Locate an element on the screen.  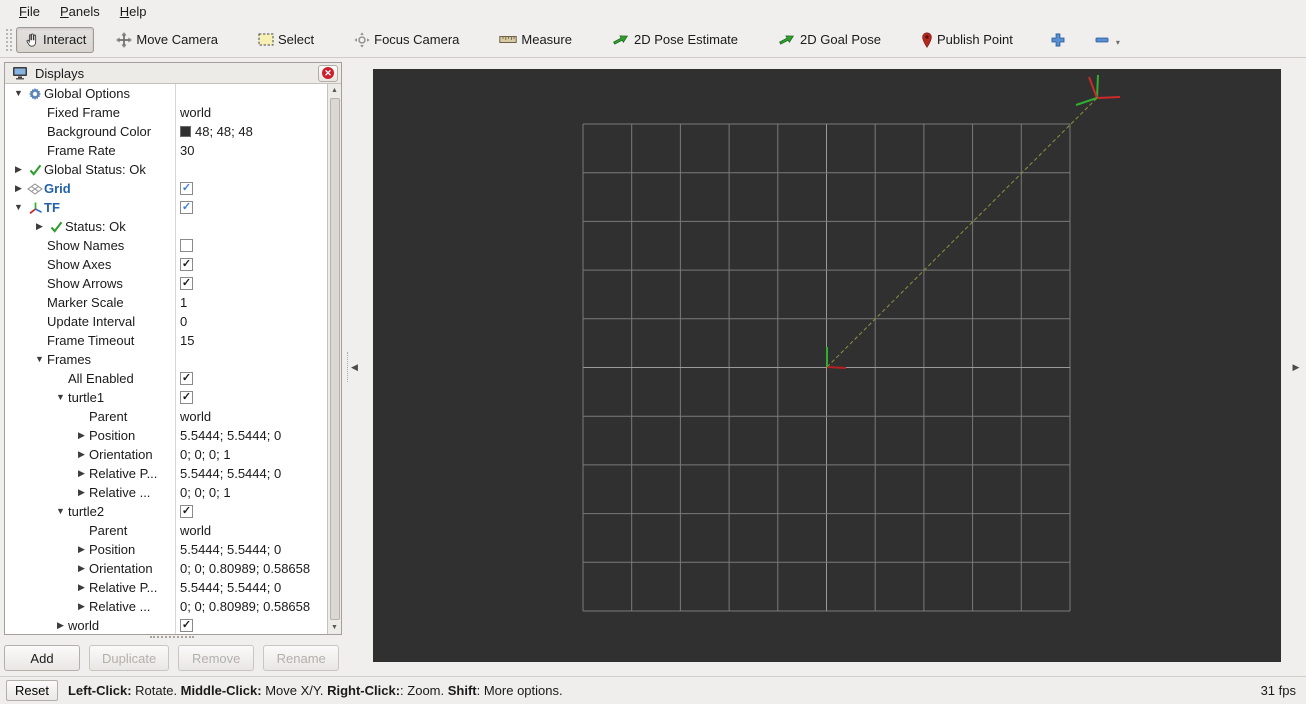
tool-move-camera: Move Camera is located at coordinates (167, 40).